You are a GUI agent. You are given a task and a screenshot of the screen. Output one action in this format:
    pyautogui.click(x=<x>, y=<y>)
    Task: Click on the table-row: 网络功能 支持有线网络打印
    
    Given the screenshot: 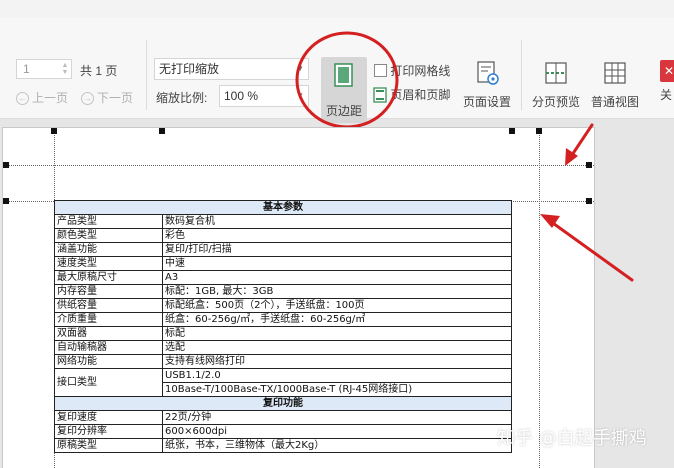 What is the action you would take?
    pyautogui.click(x=283, y=361)
    